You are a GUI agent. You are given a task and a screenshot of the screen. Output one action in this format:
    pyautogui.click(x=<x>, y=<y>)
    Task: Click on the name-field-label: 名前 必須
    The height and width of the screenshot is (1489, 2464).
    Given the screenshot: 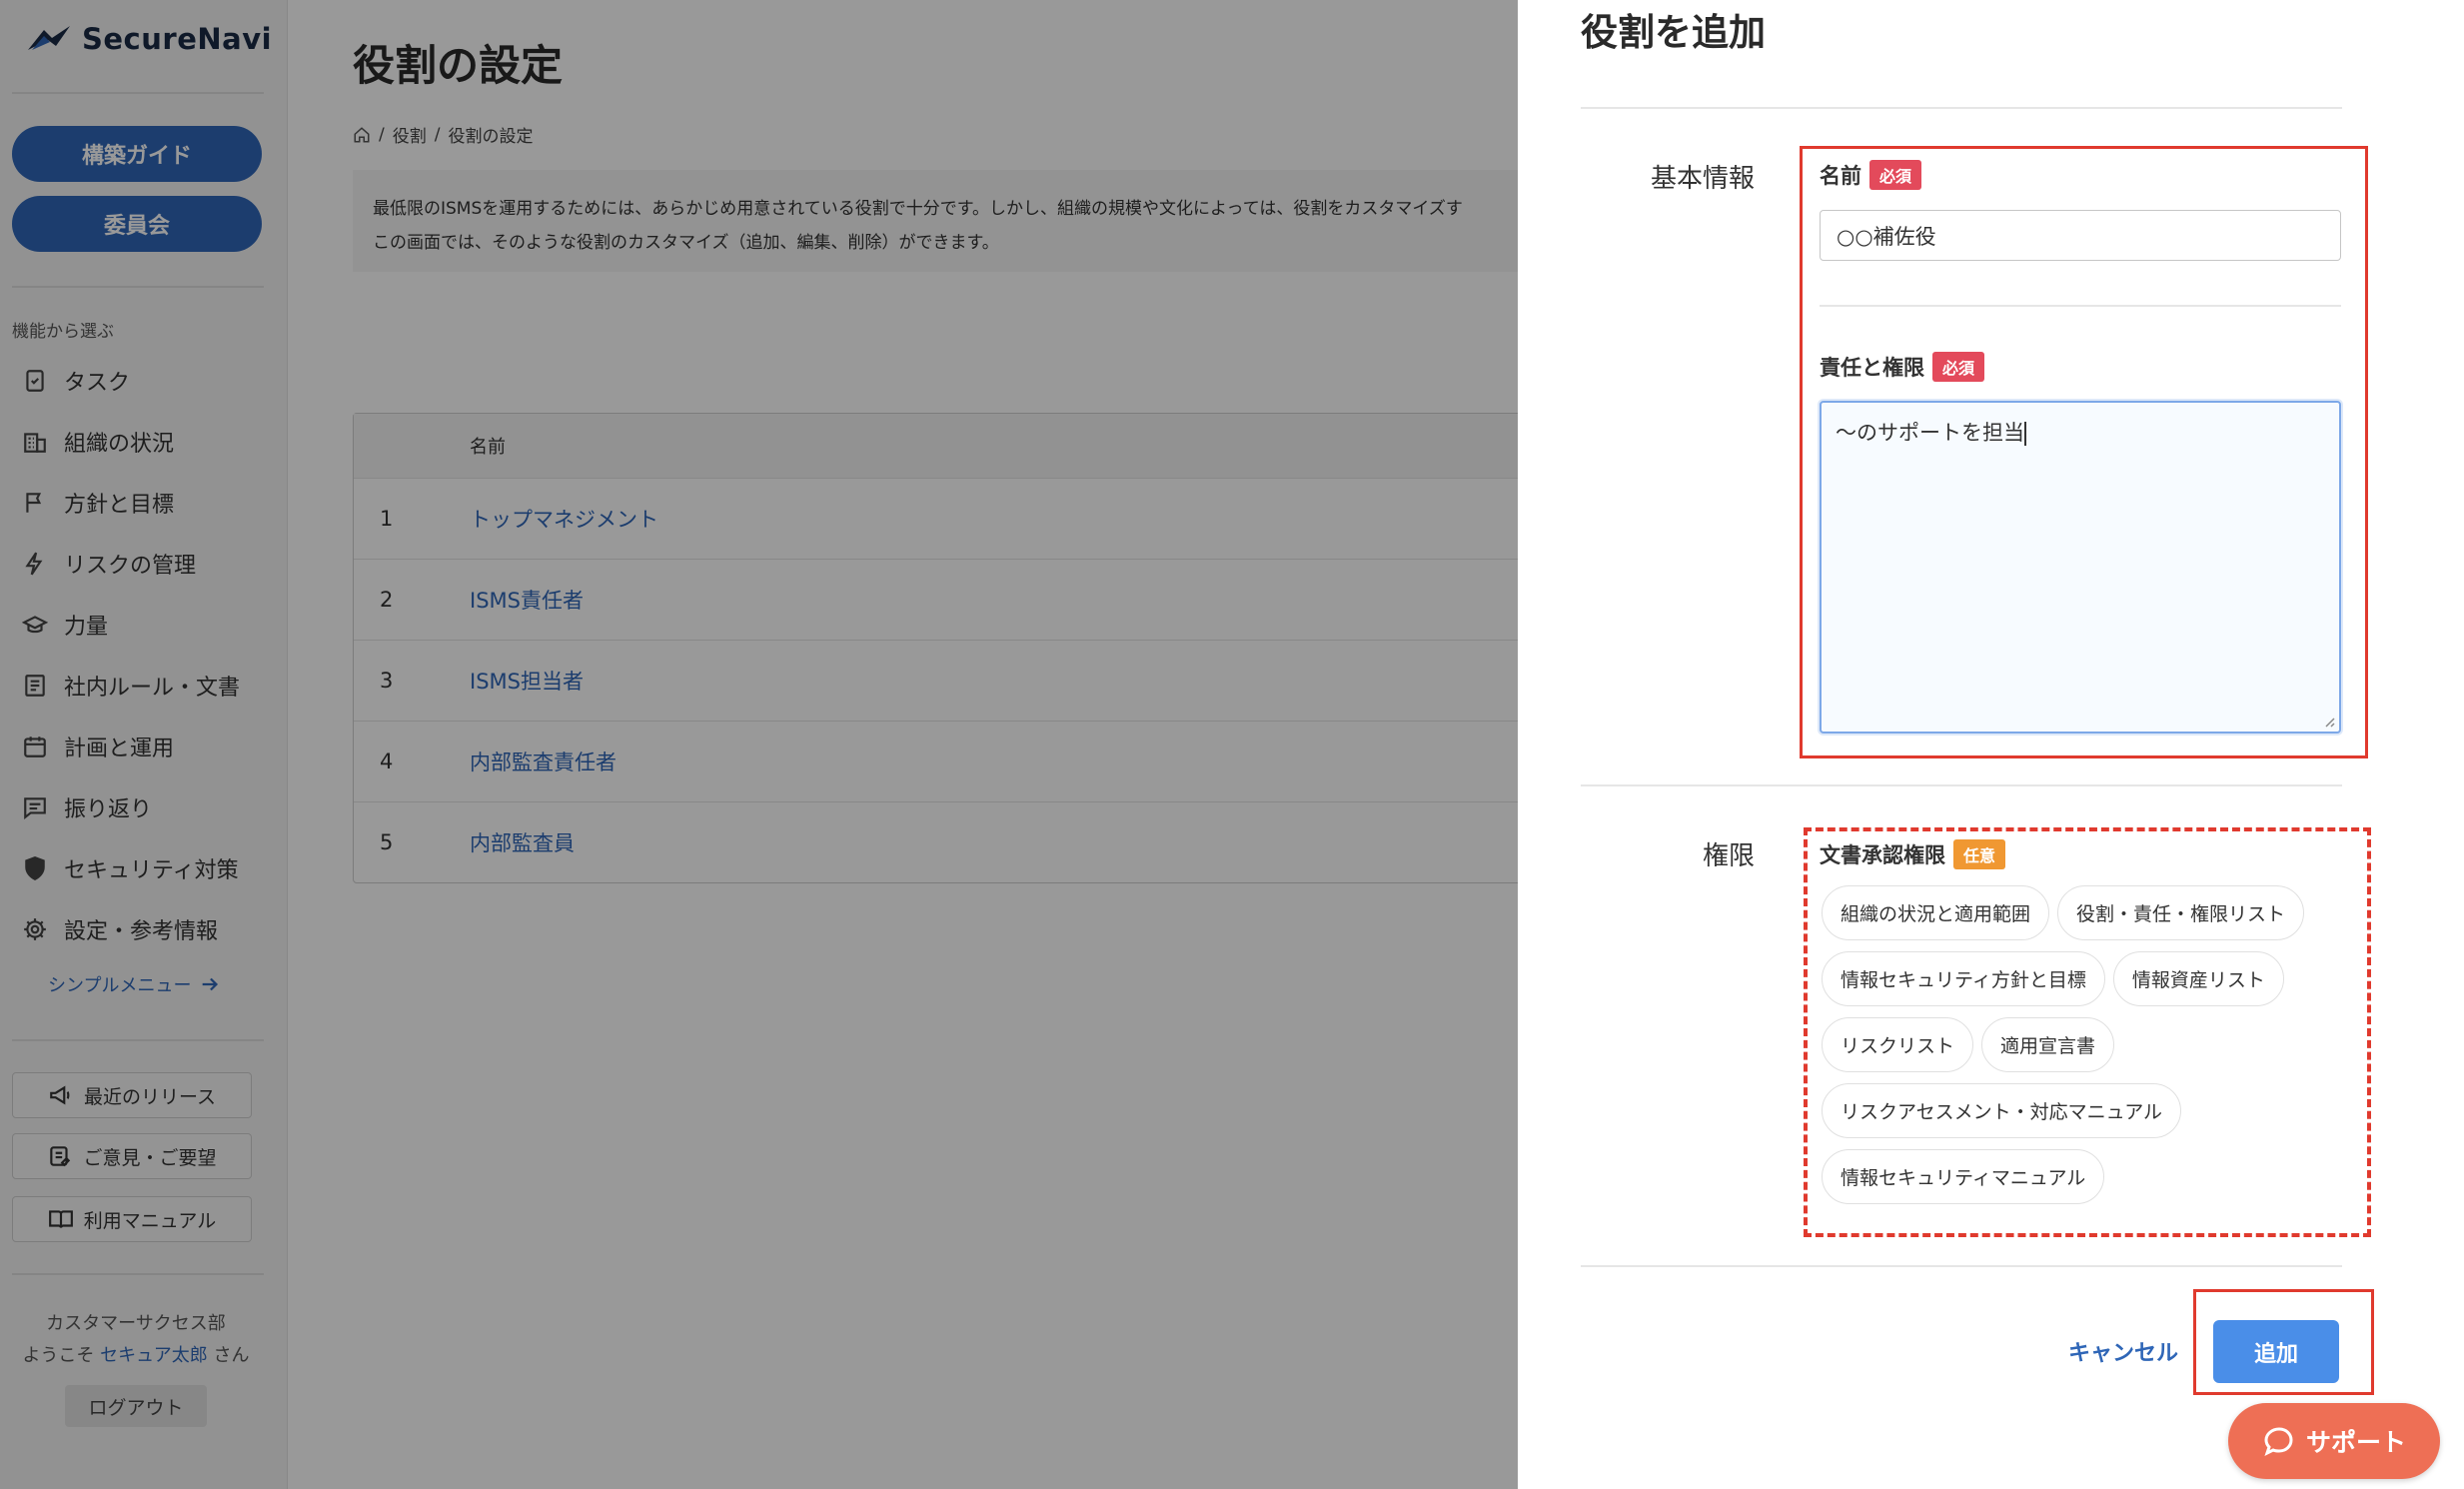 What is the action you would take?
    pyautogui.click(x=1871, y=175)
    